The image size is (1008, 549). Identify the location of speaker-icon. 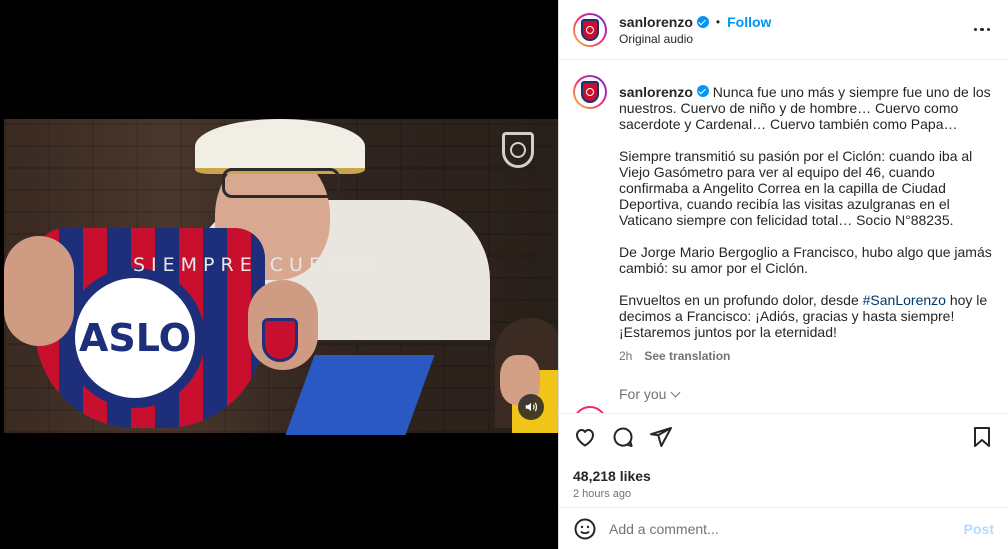
(531, 407).